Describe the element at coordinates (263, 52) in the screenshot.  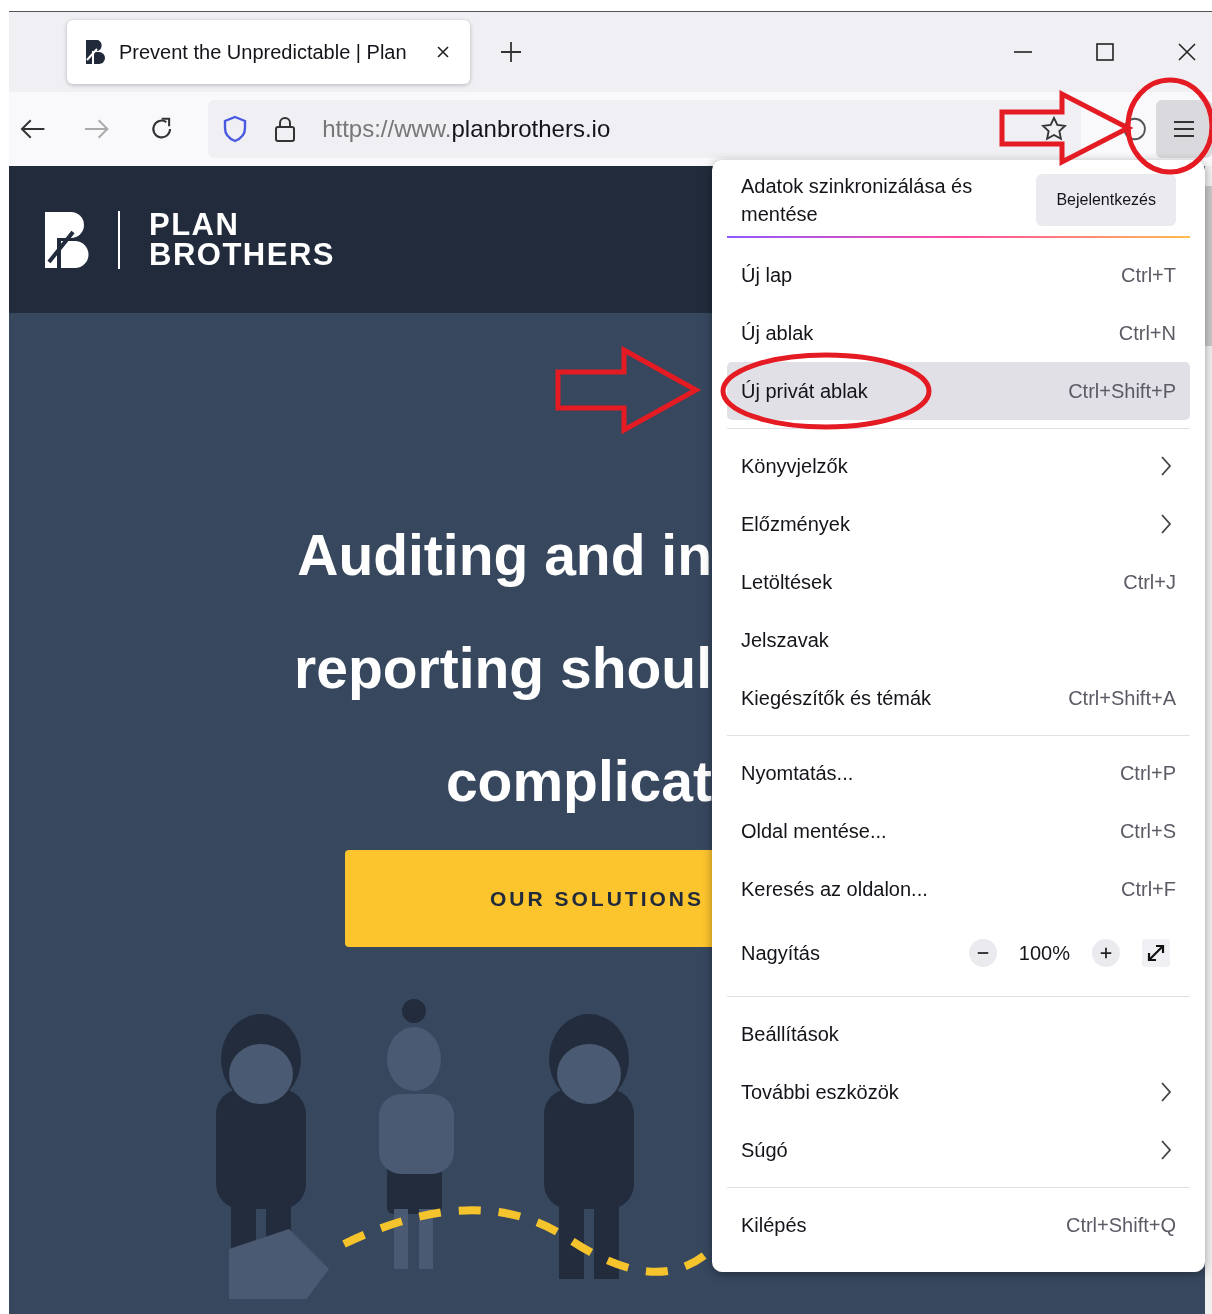
I see `tab-title: Prevent the Unpredictable | Plan` at that location.